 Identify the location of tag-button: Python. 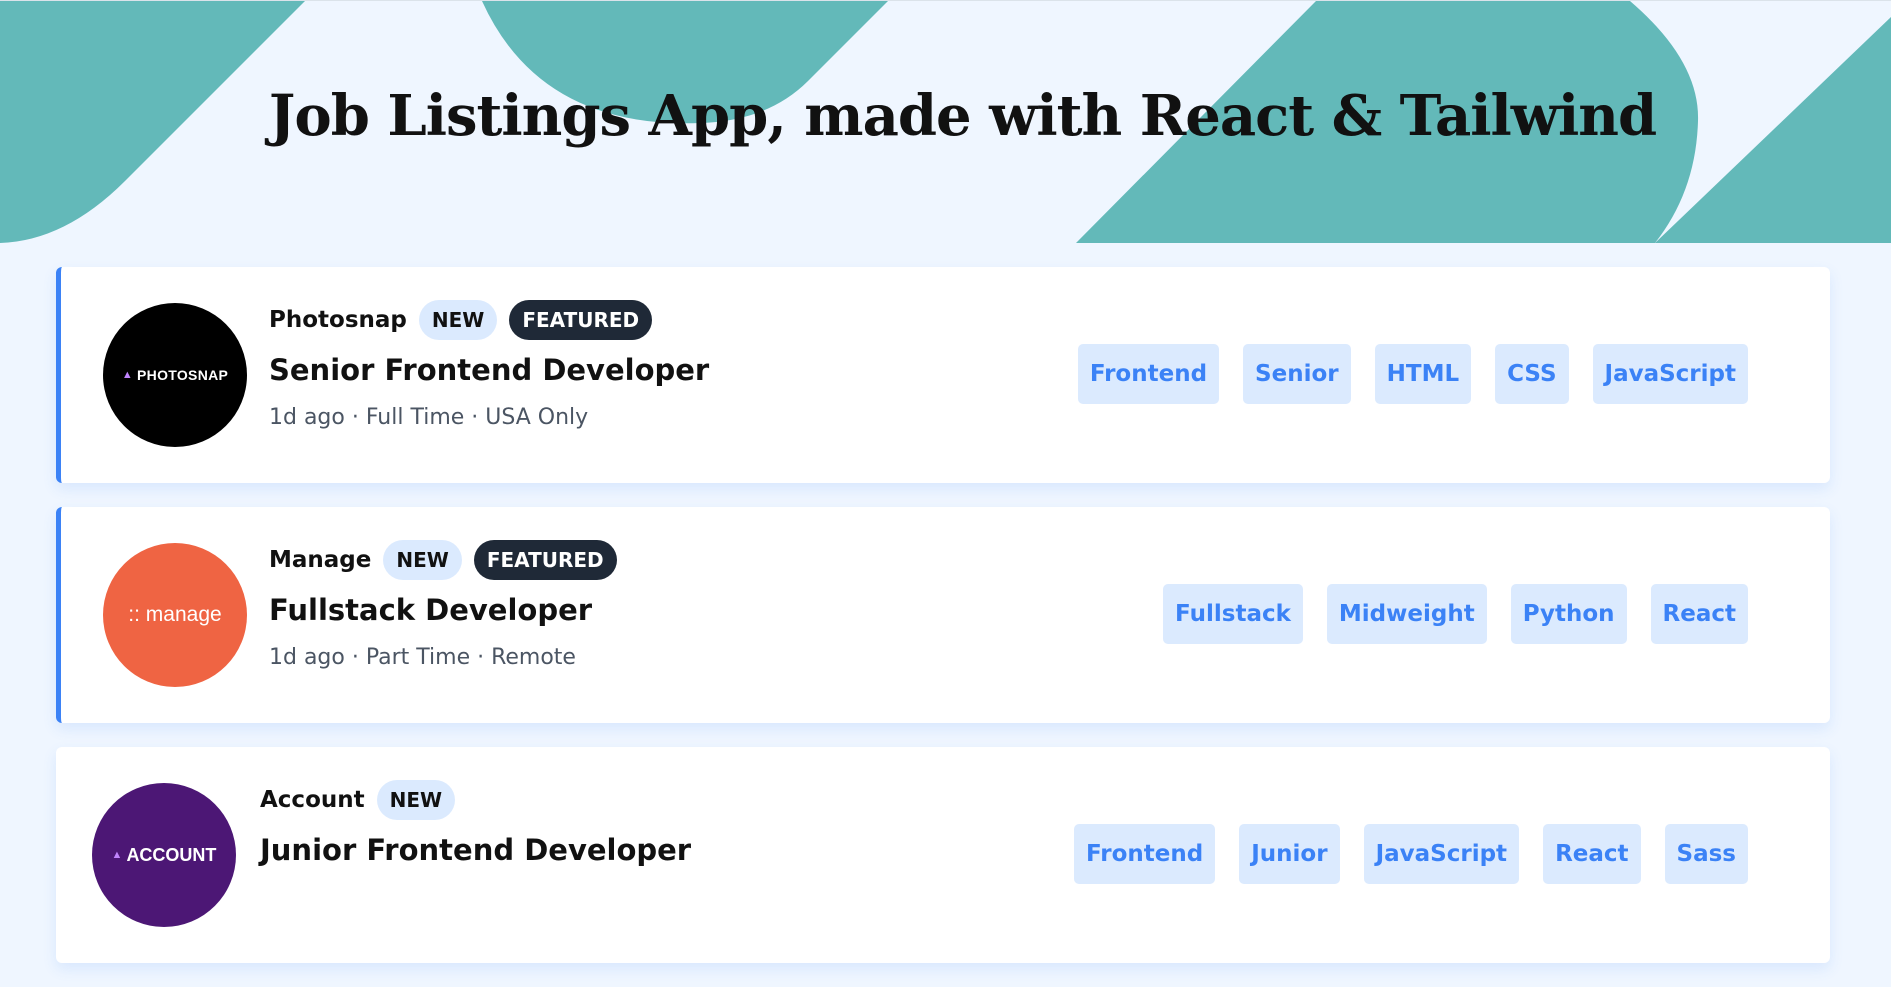
(1568, 614).